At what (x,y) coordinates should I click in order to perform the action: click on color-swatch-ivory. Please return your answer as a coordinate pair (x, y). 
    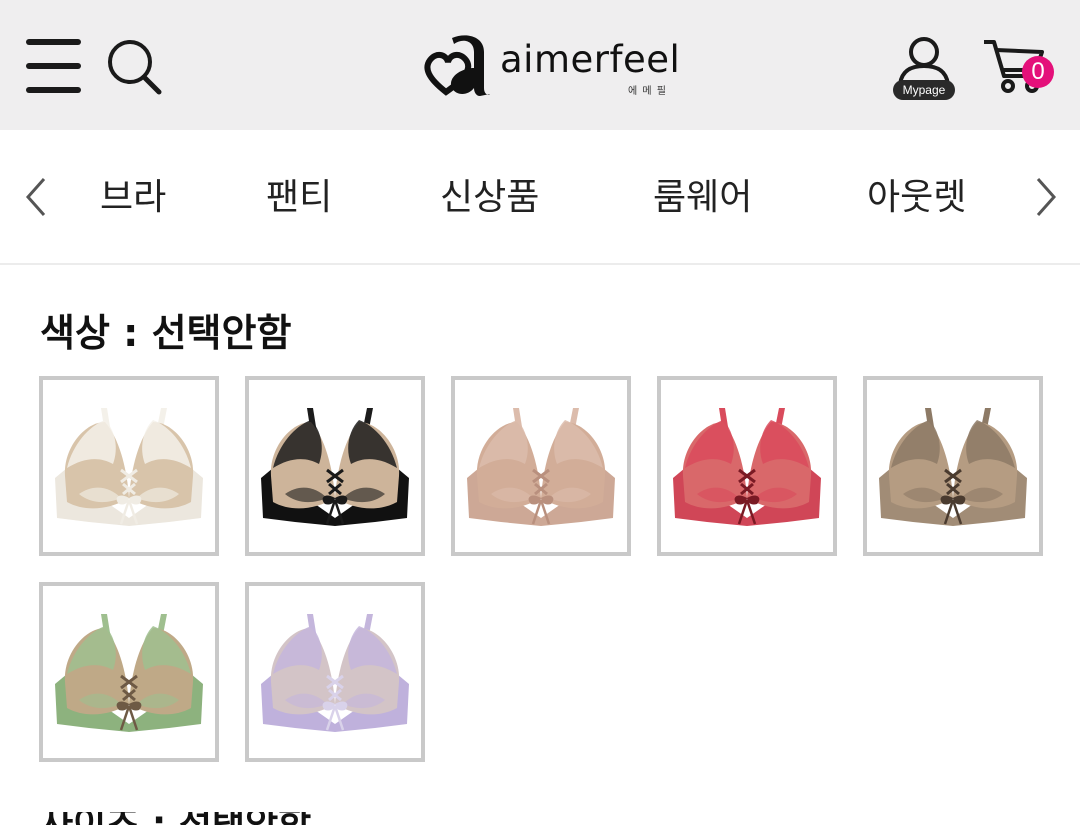
    Looking at the image, I should click on (129, 466).